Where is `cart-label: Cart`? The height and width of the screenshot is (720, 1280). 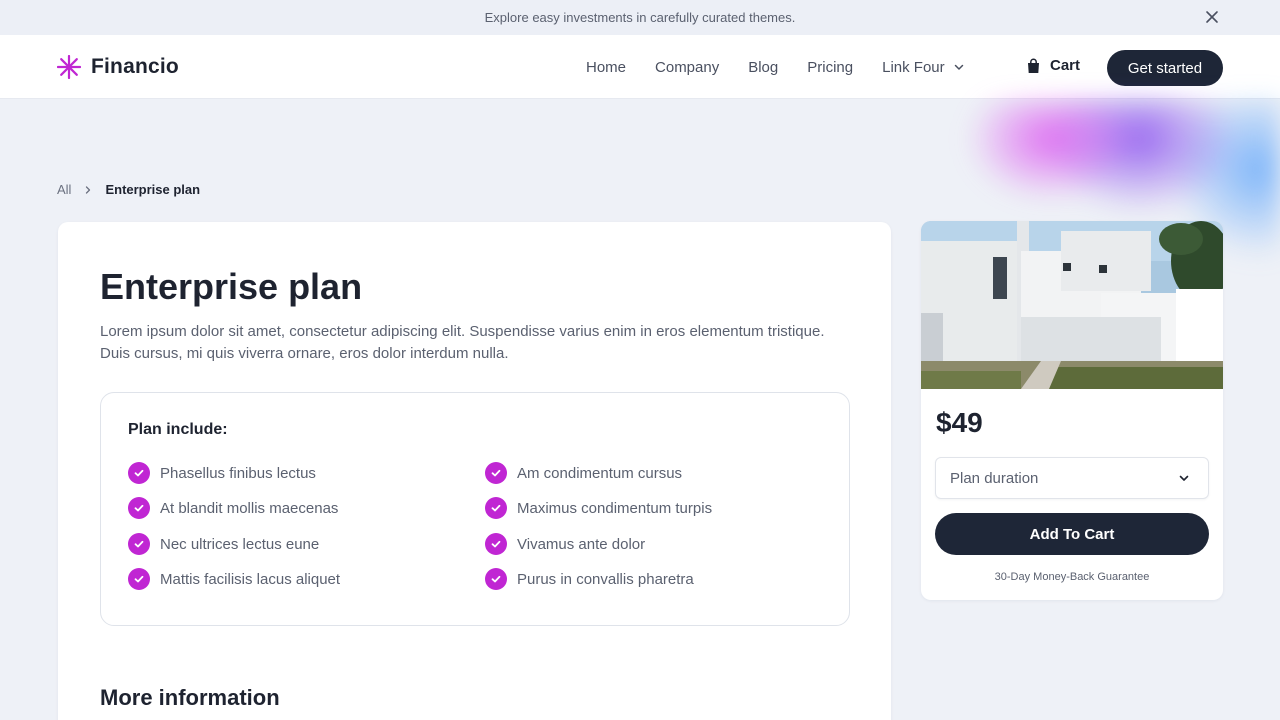 cart-label: Cart is located at coordinates (1065, 65).